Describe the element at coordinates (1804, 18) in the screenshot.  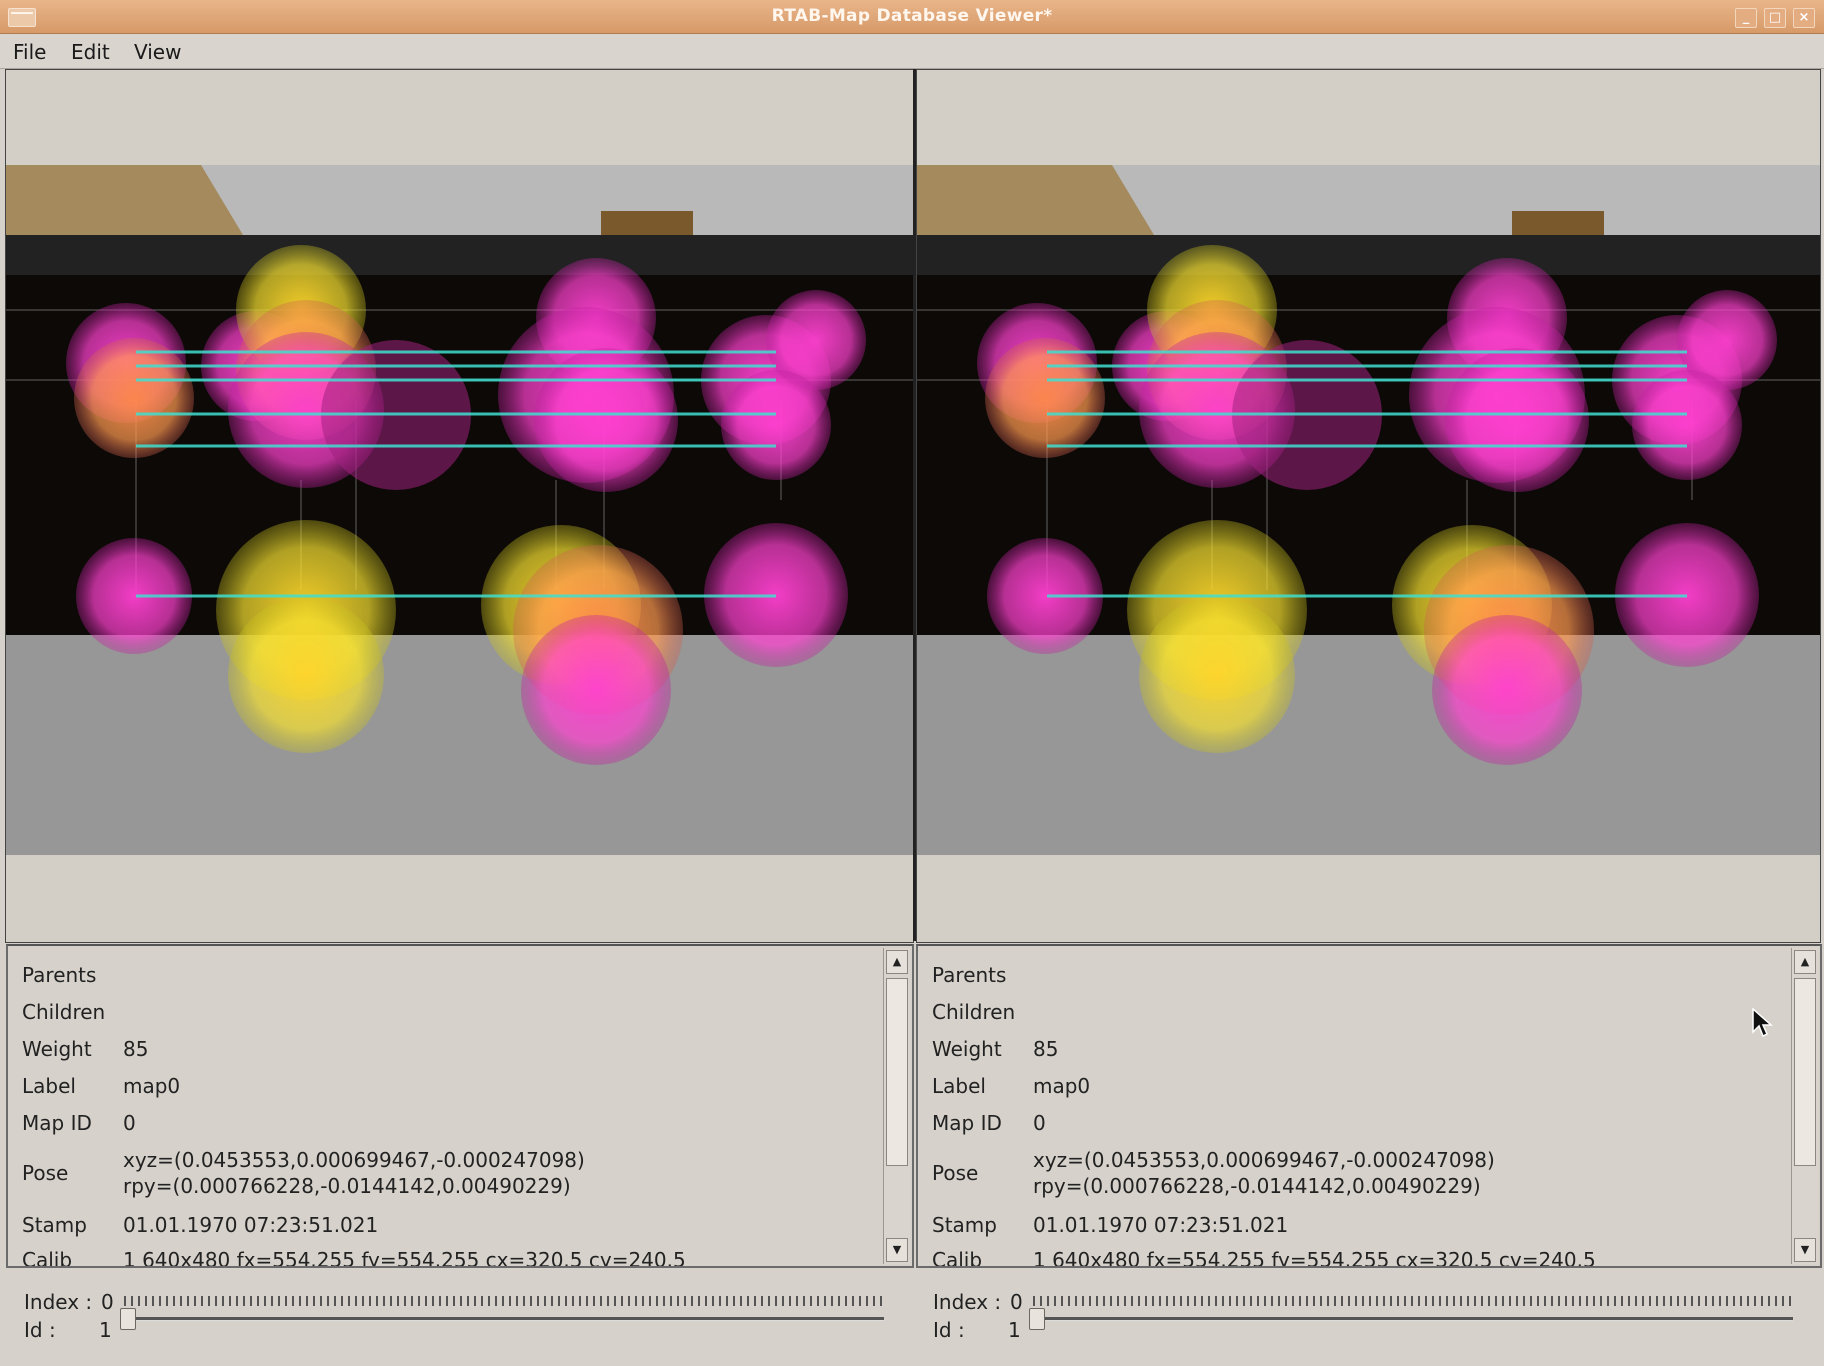
I see `close-icon: ×` at that location.